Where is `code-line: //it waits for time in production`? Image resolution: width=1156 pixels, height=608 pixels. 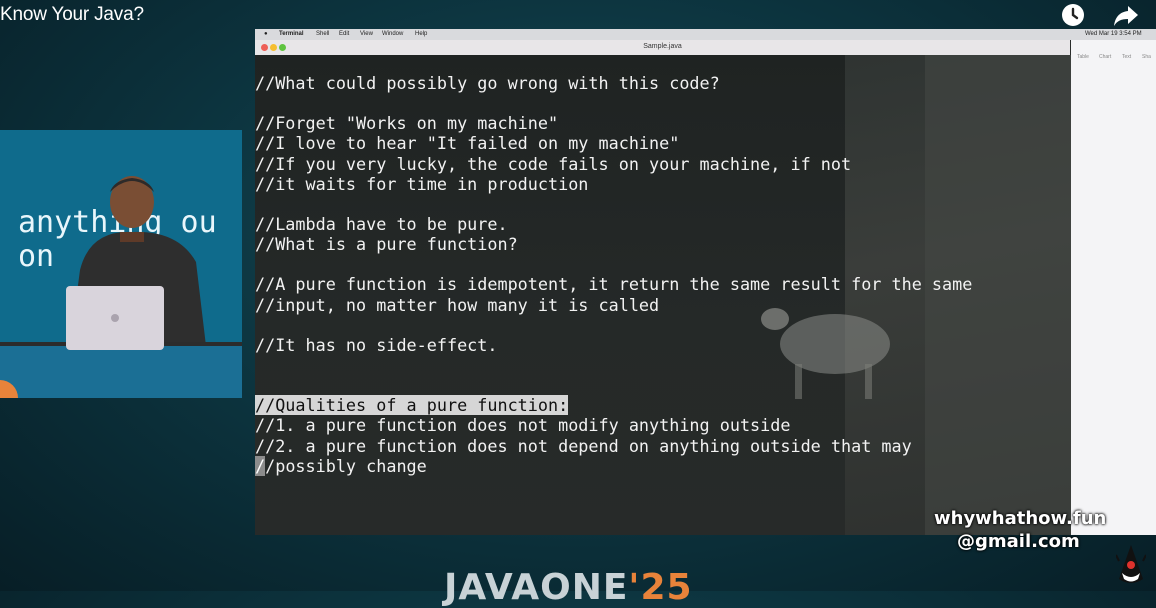
code-line: //it waits for time in production is located at coordinates (613, 184).